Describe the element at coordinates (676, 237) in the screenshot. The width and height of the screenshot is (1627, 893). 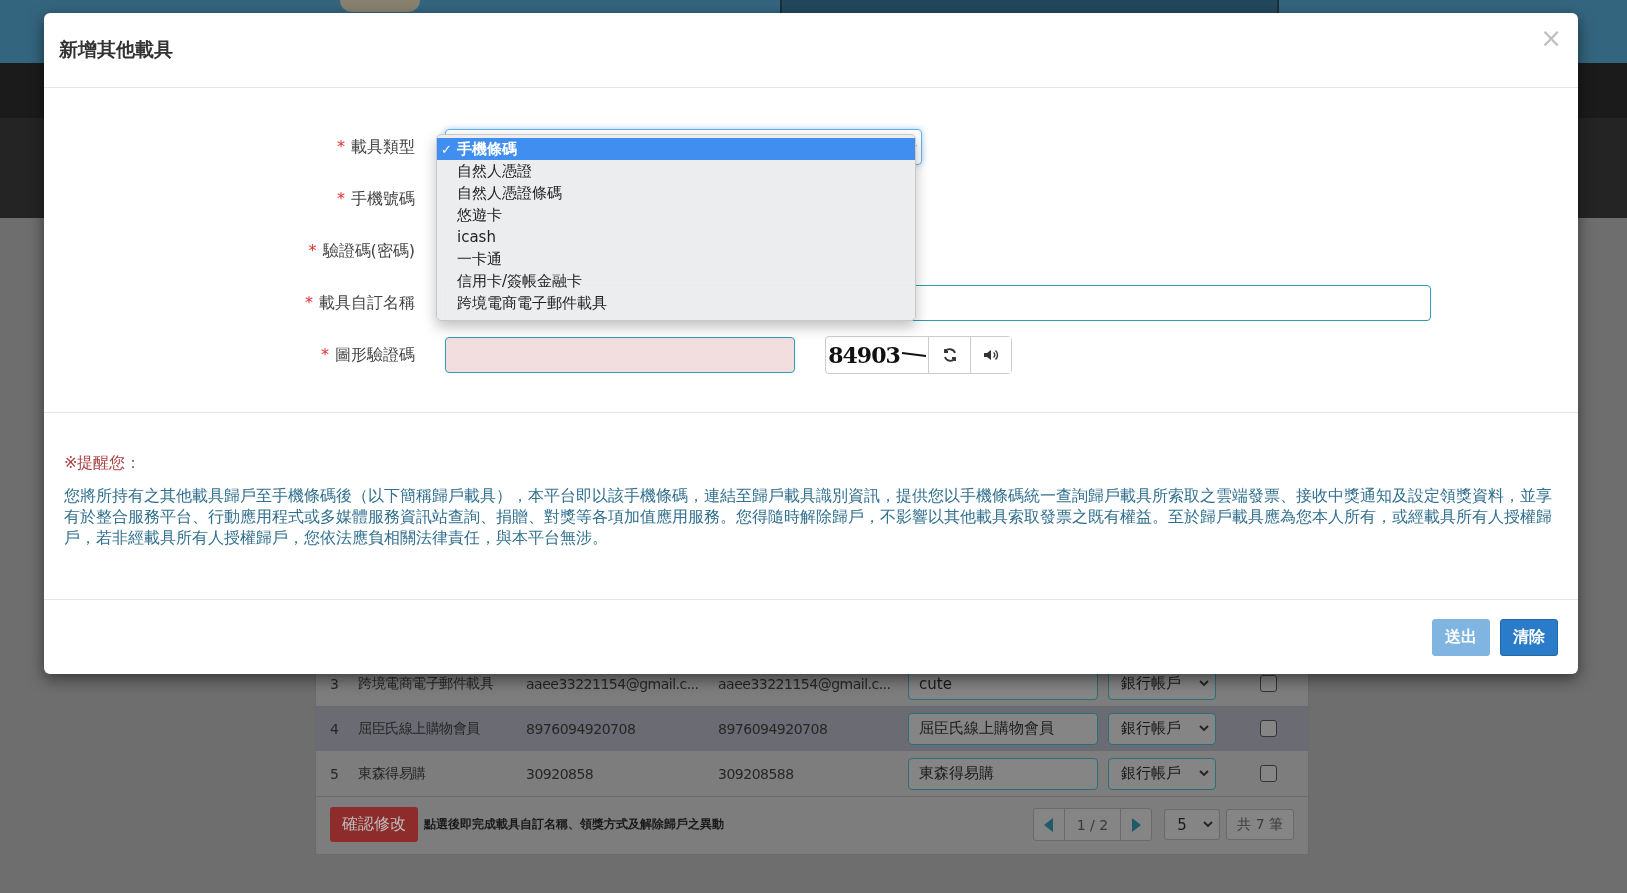
I see `dropdown-option: icash` at that location.